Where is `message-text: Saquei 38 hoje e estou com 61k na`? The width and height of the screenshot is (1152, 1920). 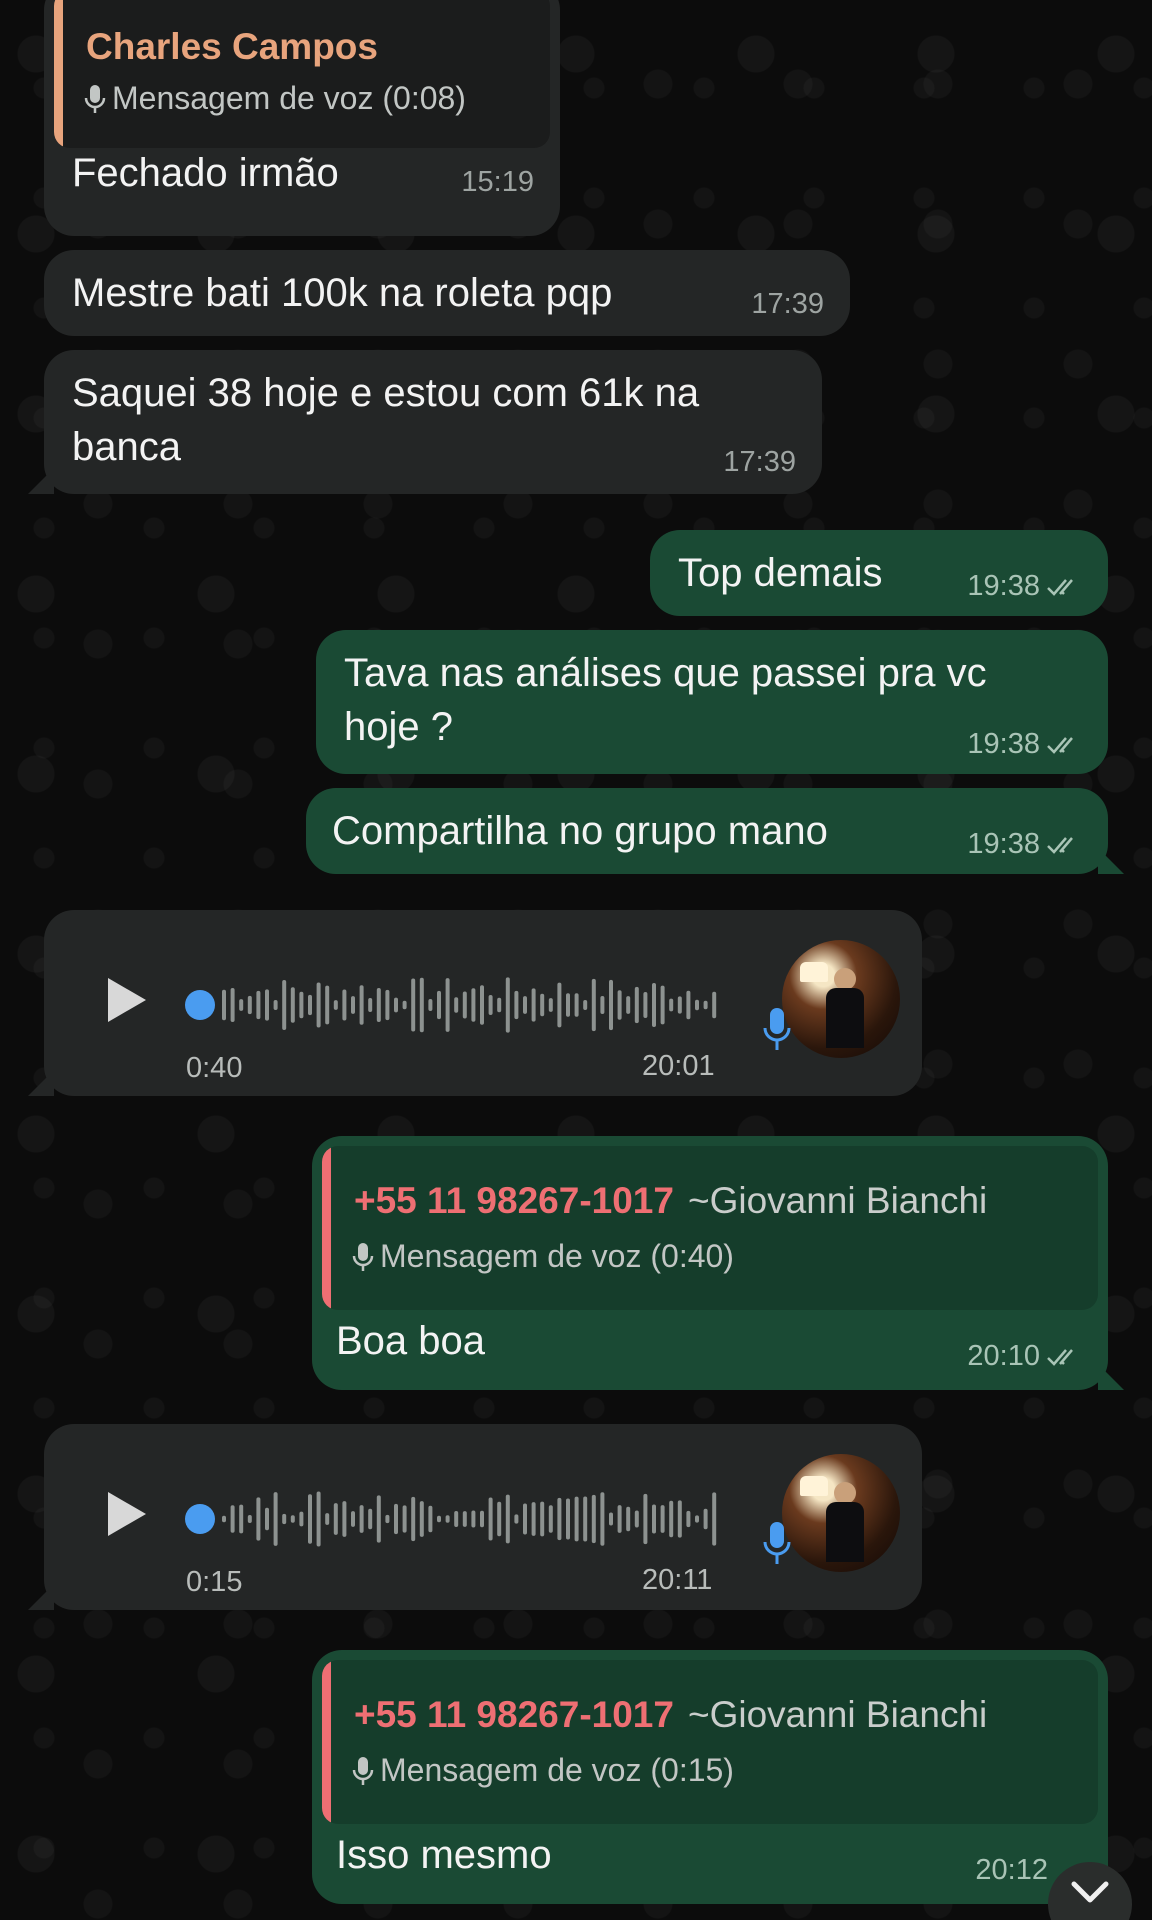 message-text: Saquei 38 hoje e estou com 61k na is located at coordinates (386, 393).